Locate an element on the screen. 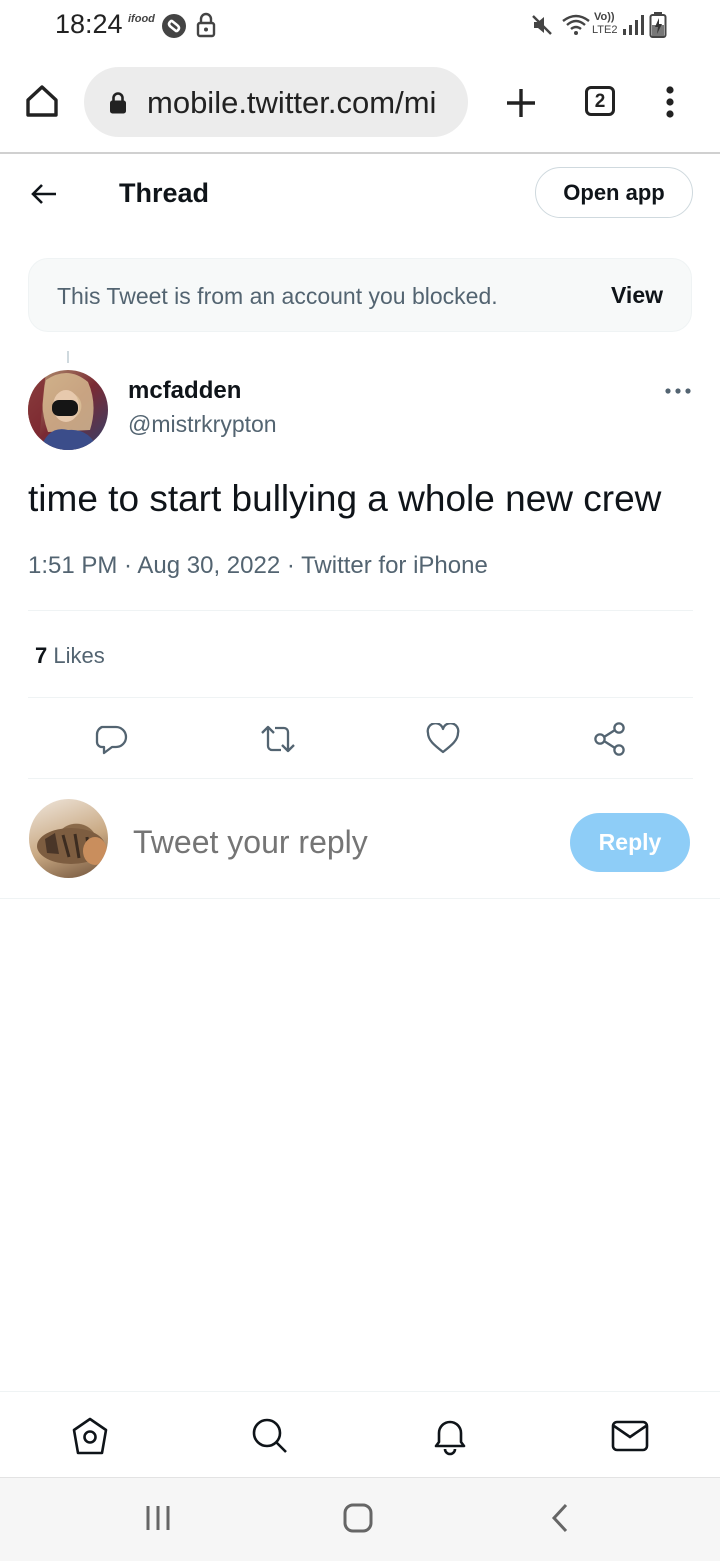  battery-icon is located at coordinates (658, 25).